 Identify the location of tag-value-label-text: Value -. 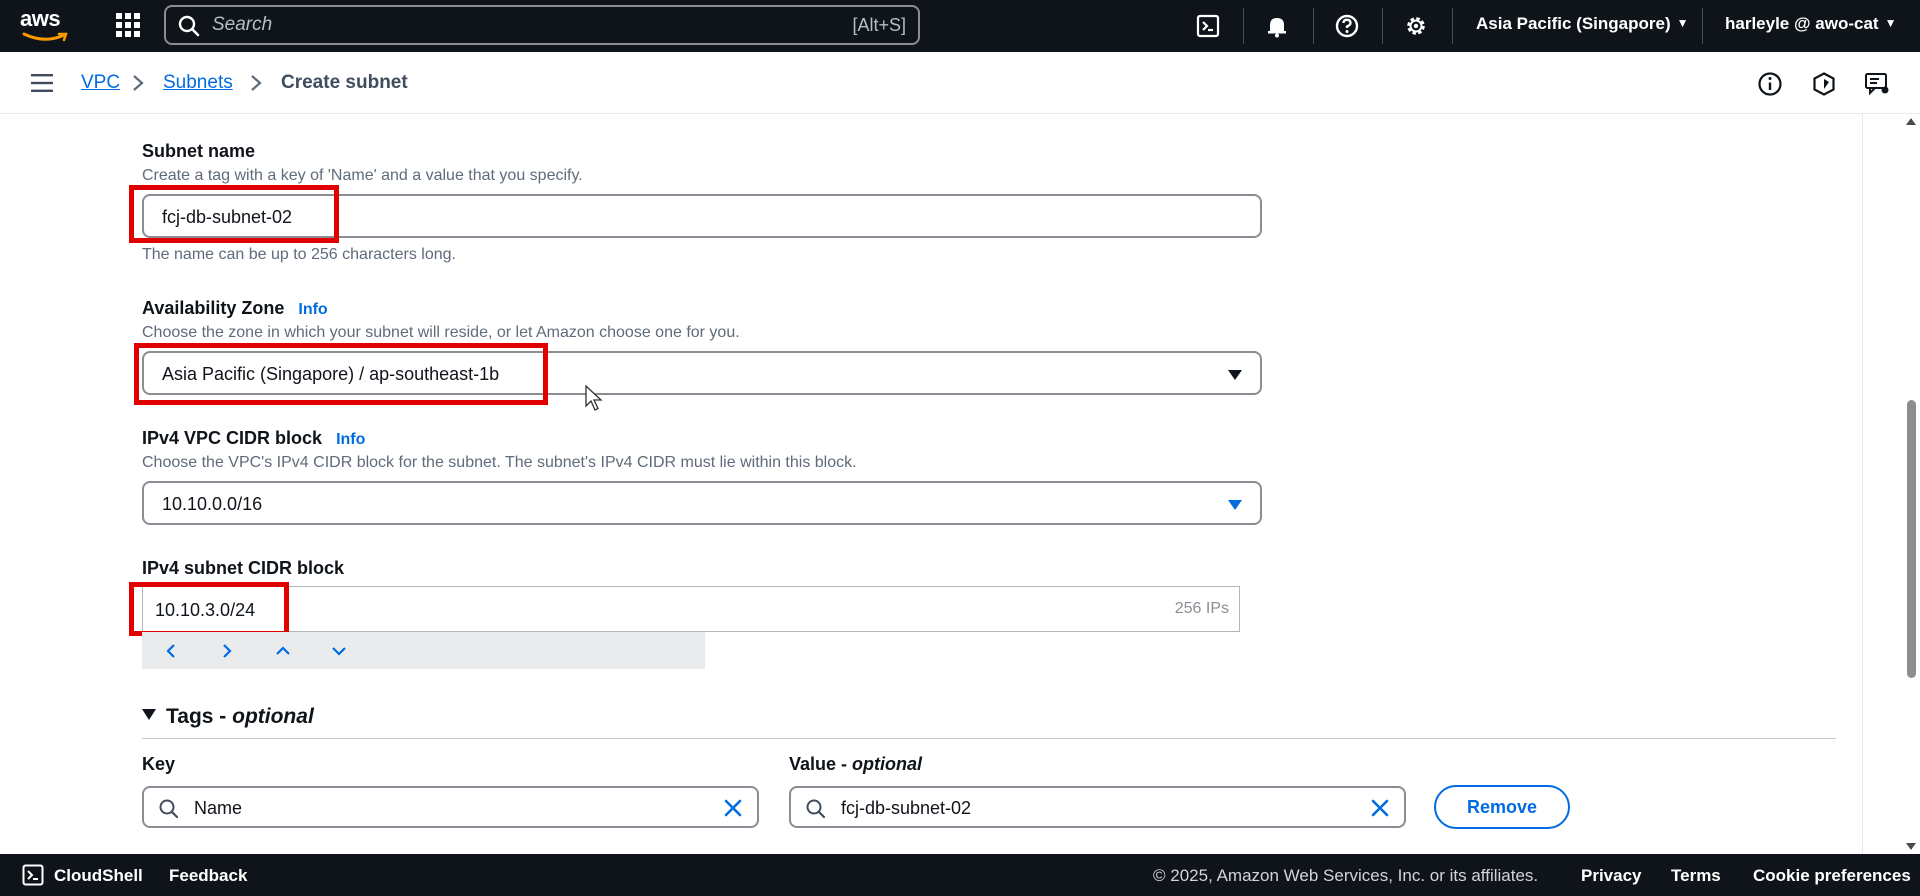
(821, 764).